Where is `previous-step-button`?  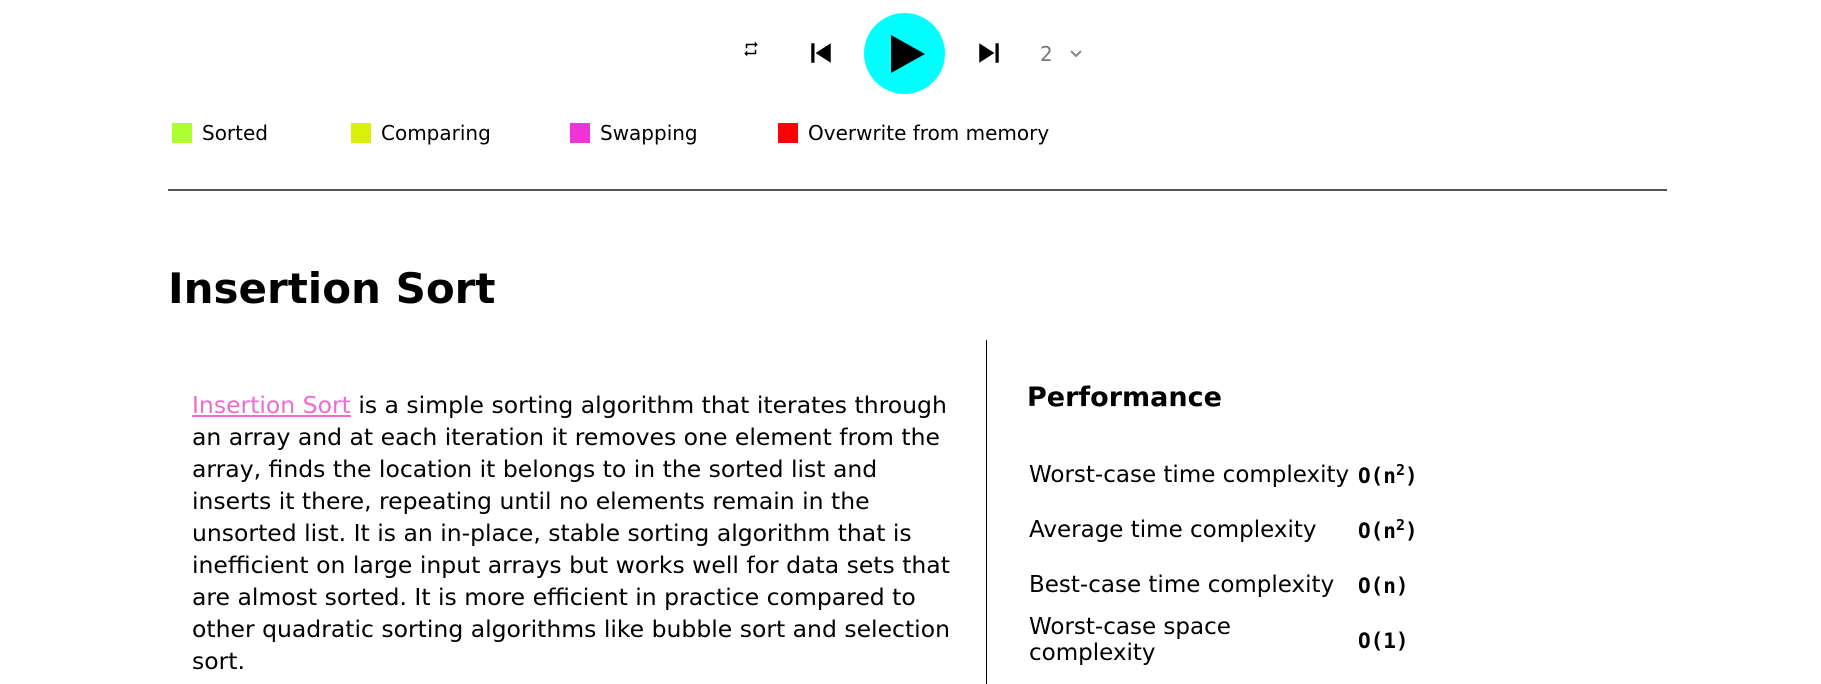 previous-step-button is located at coordinates (821, 53).